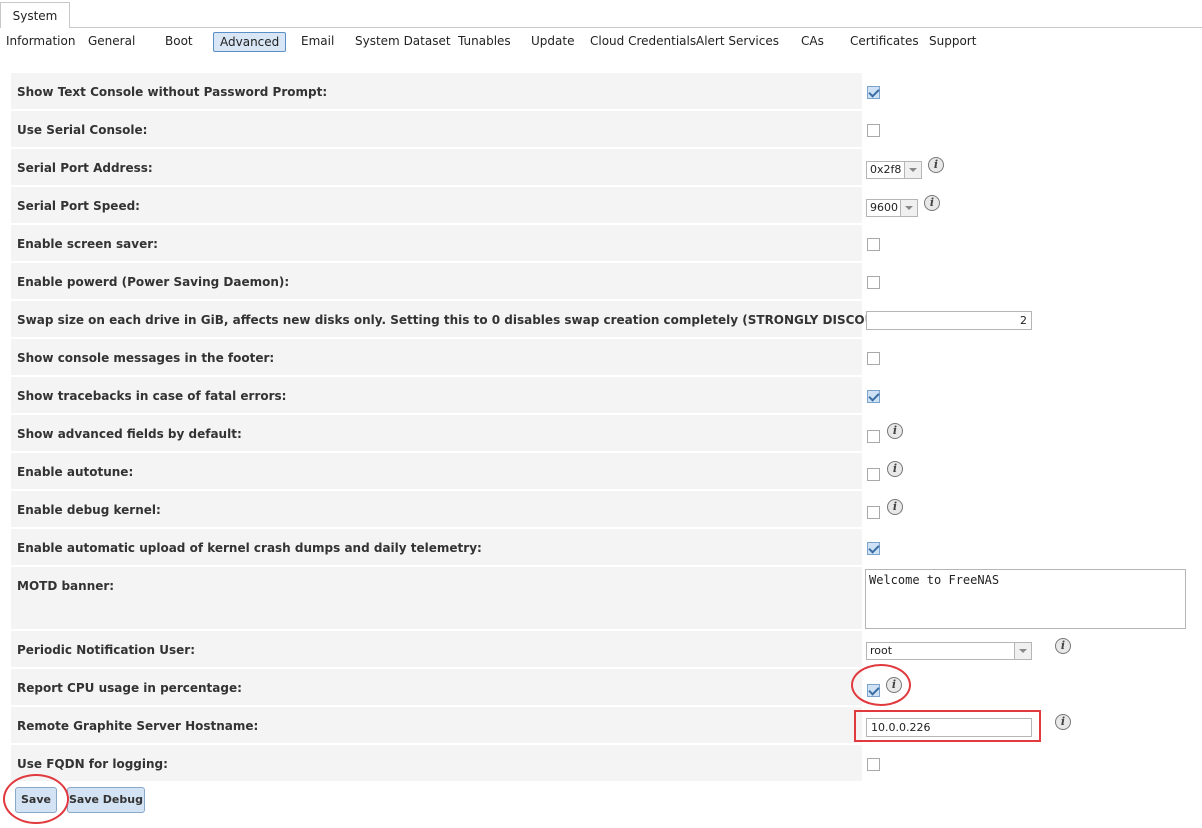  I want to click on form-row: Use Serial Console:, so click(436, 130).